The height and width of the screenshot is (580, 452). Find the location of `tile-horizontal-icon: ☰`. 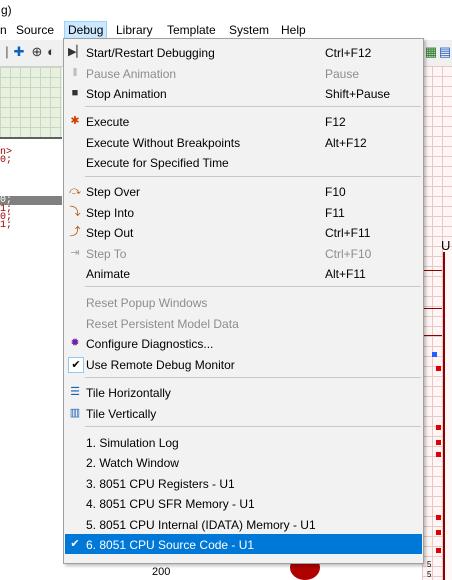

tile-horizontal-icon: ☰ is located at coordinates (75, 392).